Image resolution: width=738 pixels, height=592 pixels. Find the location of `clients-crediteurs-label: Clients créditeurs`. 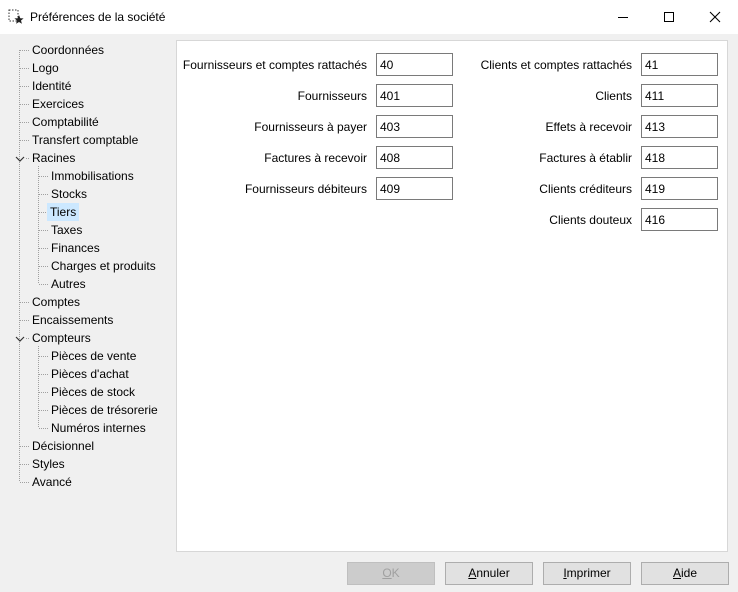

clients-crediteurs-label: Clients créditeurs is located at coordinates (585, 189).